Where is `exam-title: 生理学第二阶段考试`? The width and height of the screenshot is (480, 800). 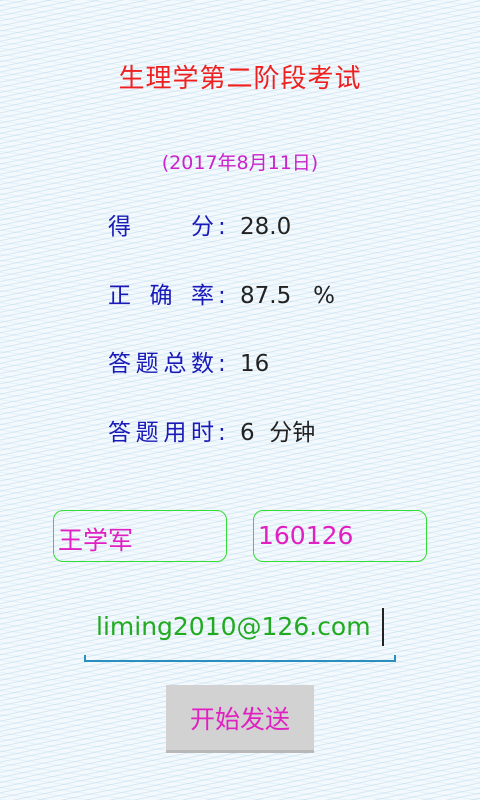 exam-title: 生理学第二阶段考试 is located at coordinates (240, 79).